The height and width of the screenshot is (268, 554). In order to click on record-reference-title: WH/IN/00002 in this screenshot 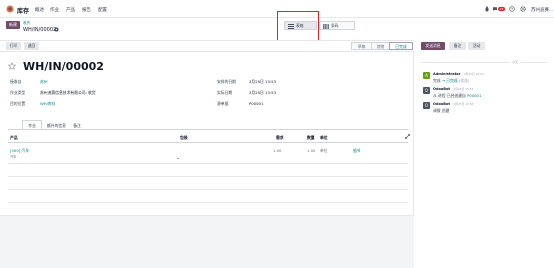, I will do `click(63, 66)`.